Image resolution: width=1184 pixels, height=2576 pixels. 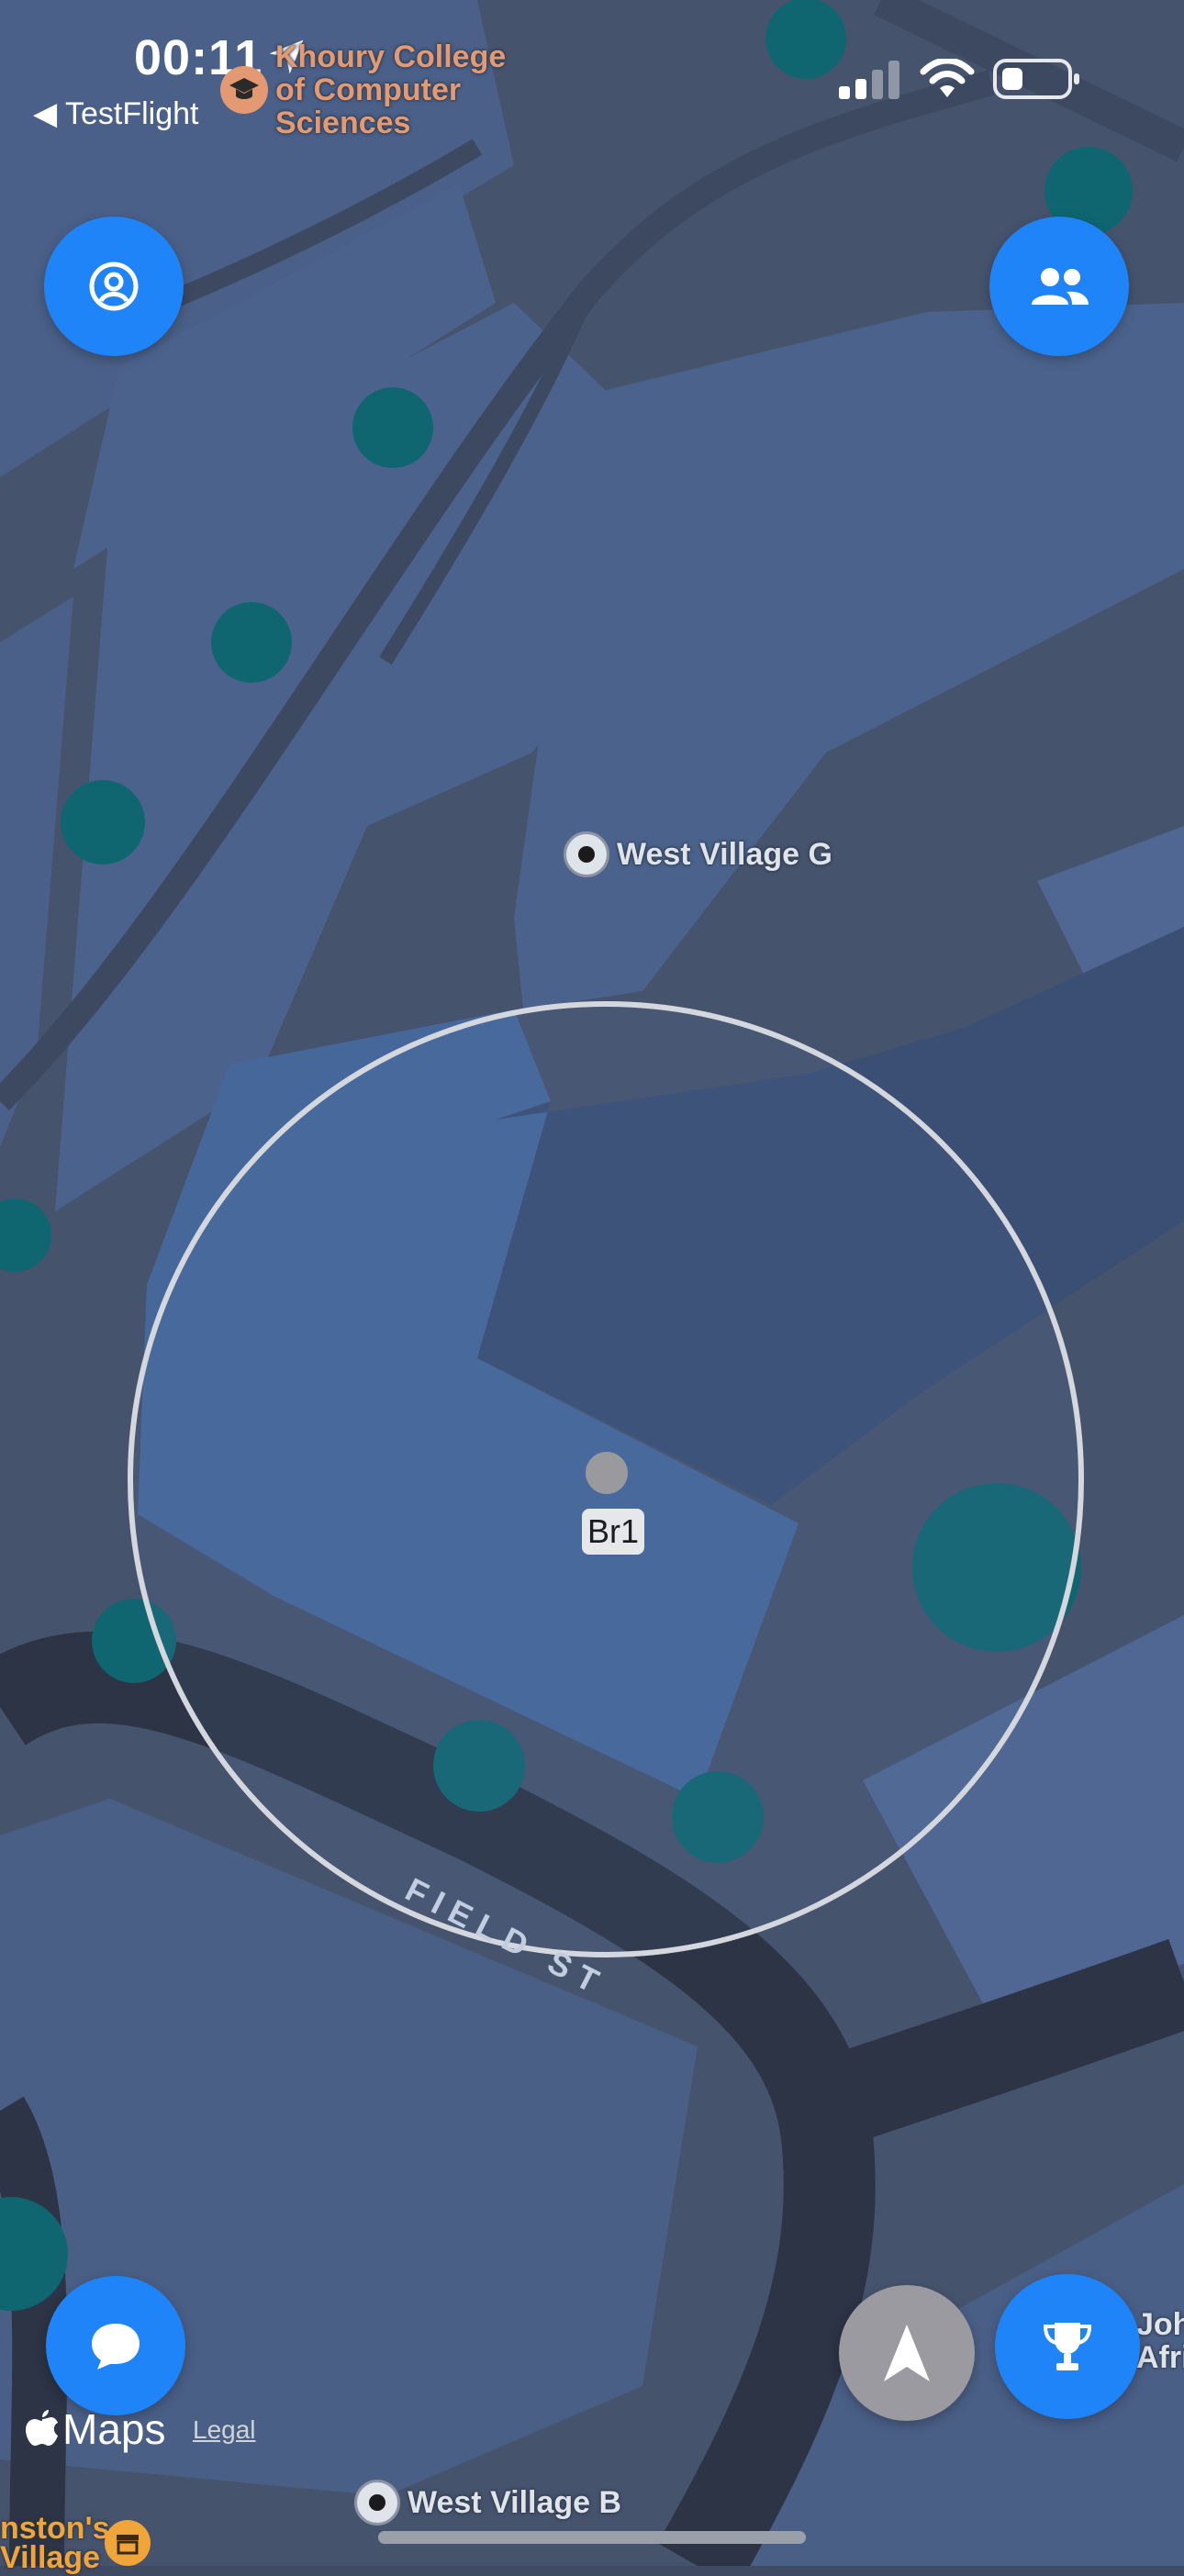 I want to click on edge-label-left-bottom: Village, so click(x=50, y=2557).